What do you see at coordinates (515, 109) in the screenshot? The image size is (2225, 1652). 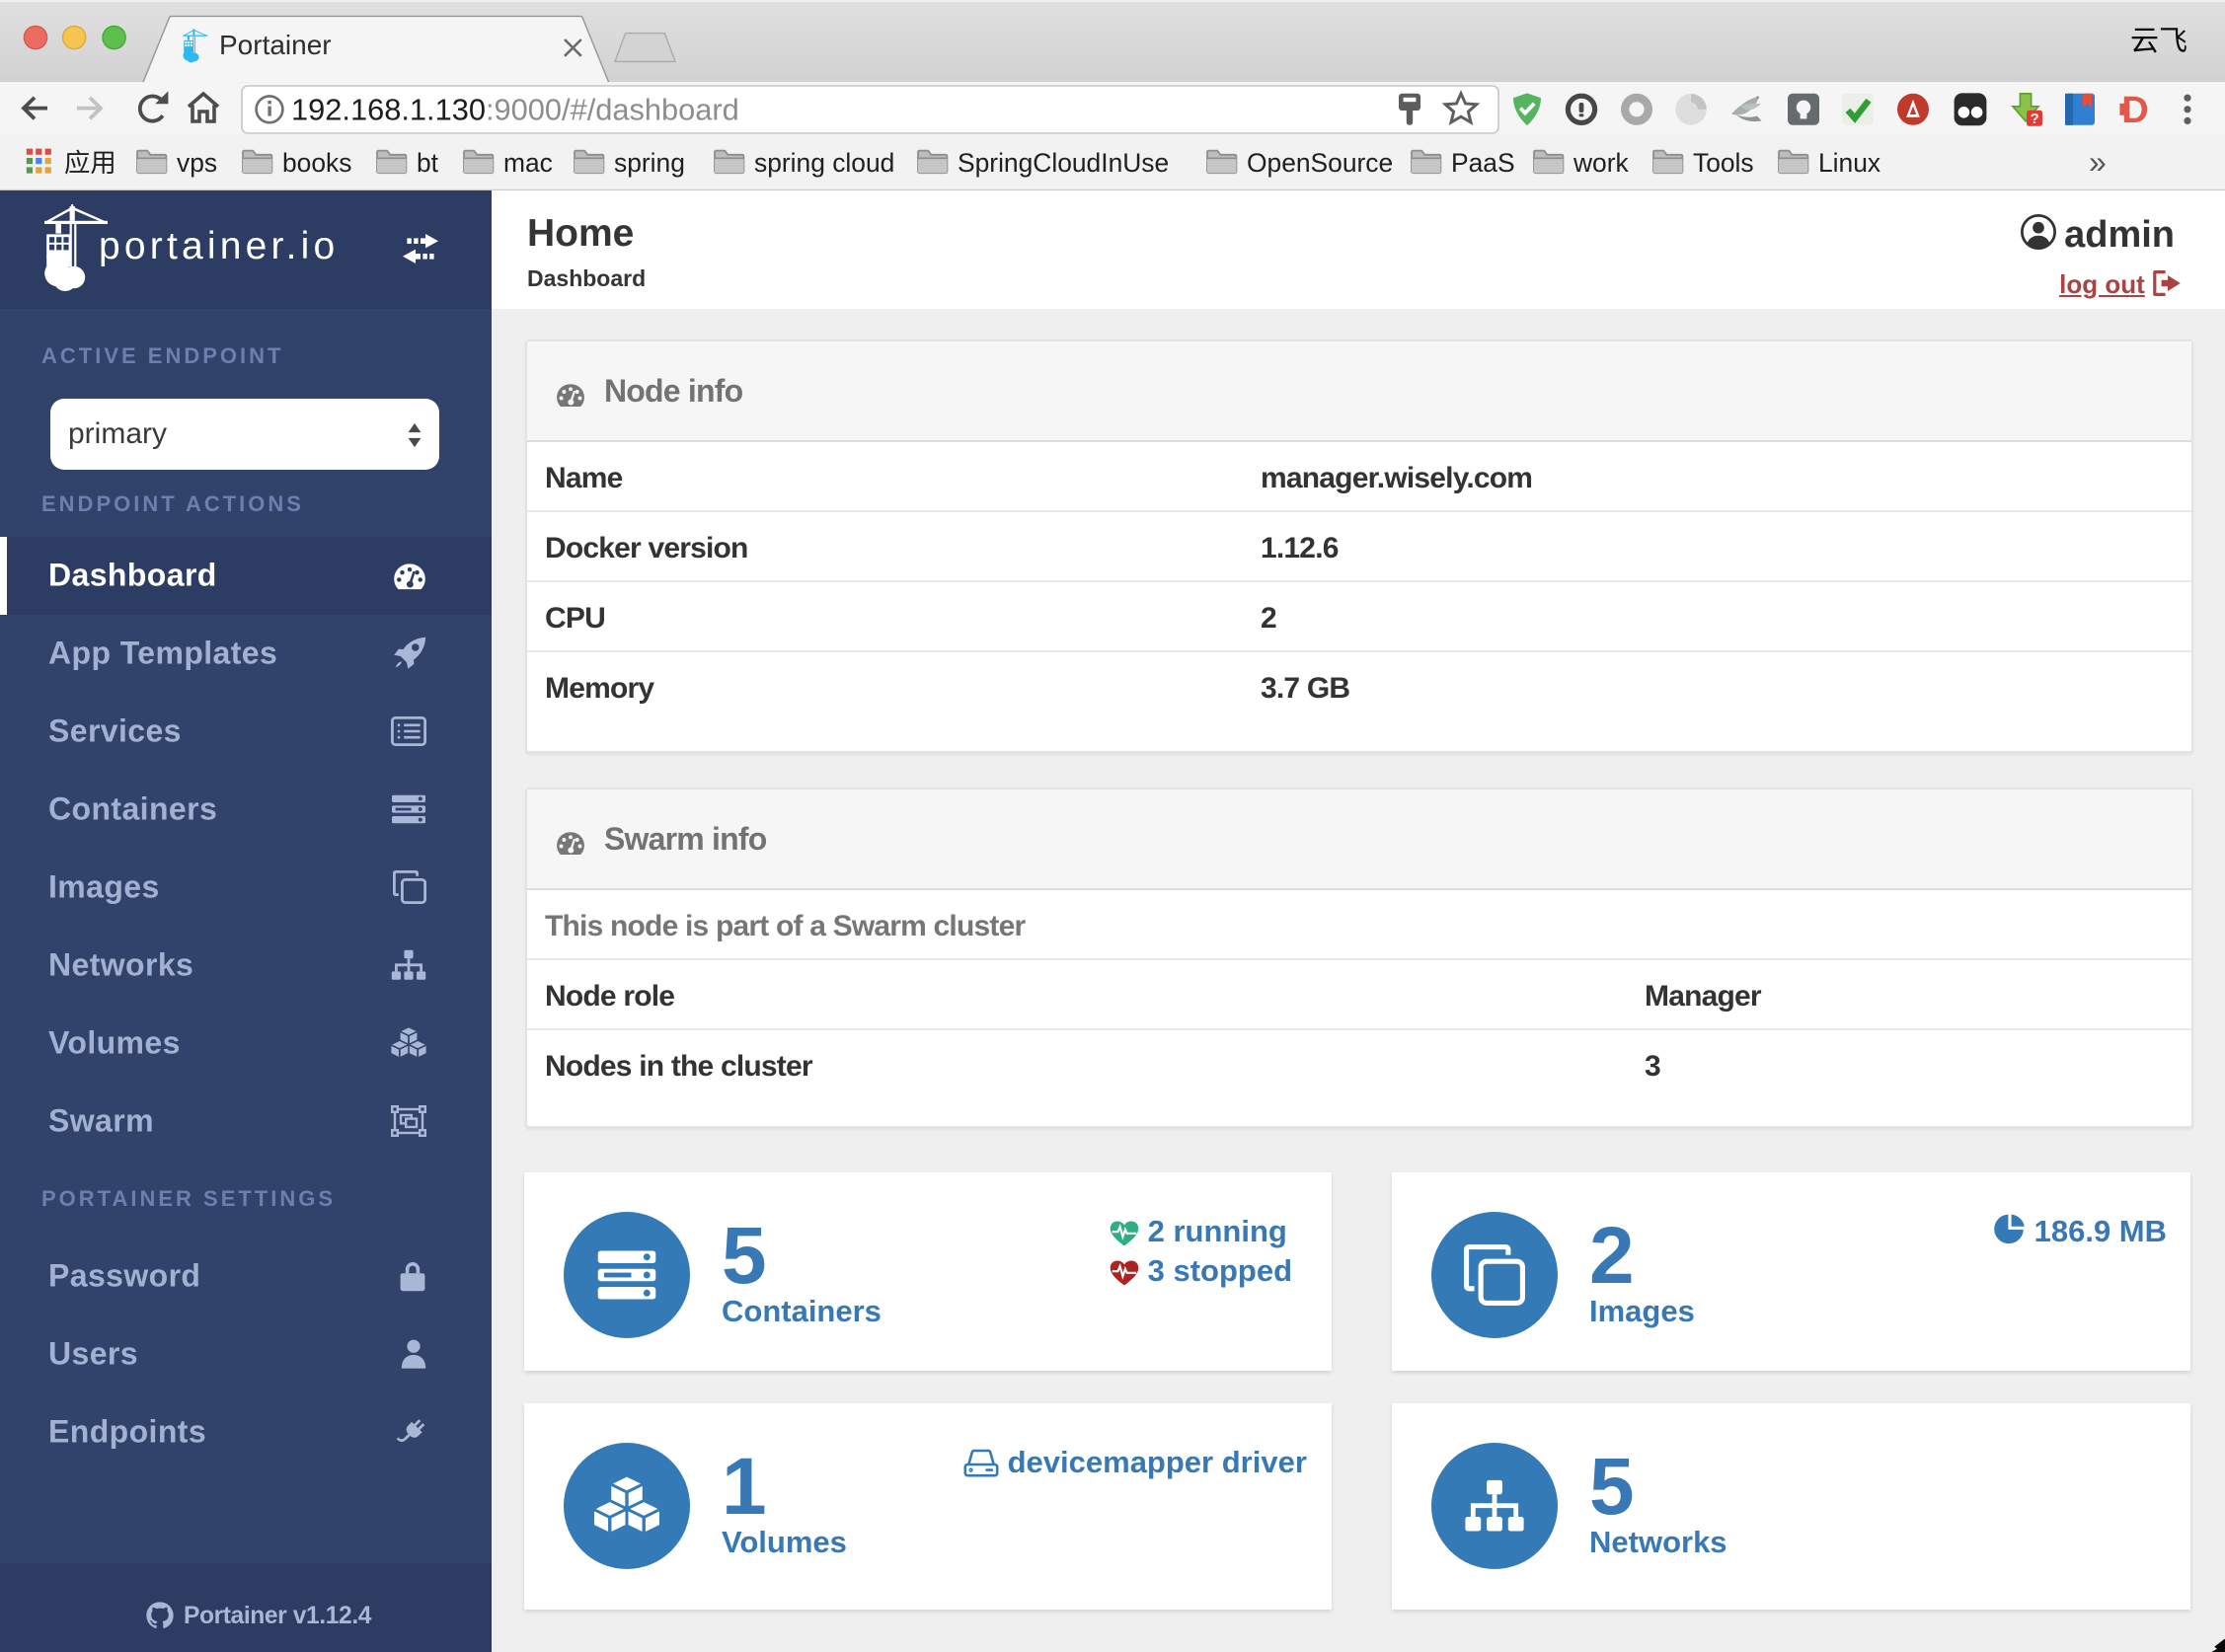 I see `svg-text: 192.168.1.130:9000/#/dashboard` at bounding box center [515, 109].